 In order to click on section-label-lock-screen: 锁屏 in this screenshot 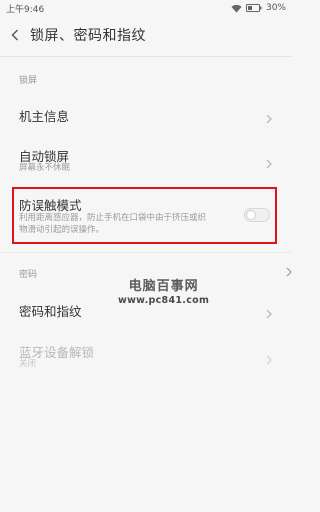, I will do `click(28, 81)`.